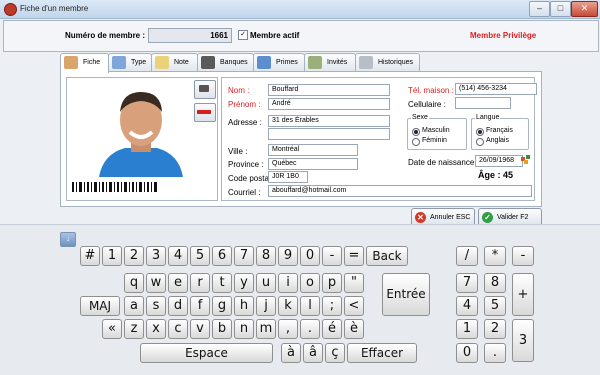 The image size is (600, 375). I want to click on tab-primes: Primes, so click(279, 62).